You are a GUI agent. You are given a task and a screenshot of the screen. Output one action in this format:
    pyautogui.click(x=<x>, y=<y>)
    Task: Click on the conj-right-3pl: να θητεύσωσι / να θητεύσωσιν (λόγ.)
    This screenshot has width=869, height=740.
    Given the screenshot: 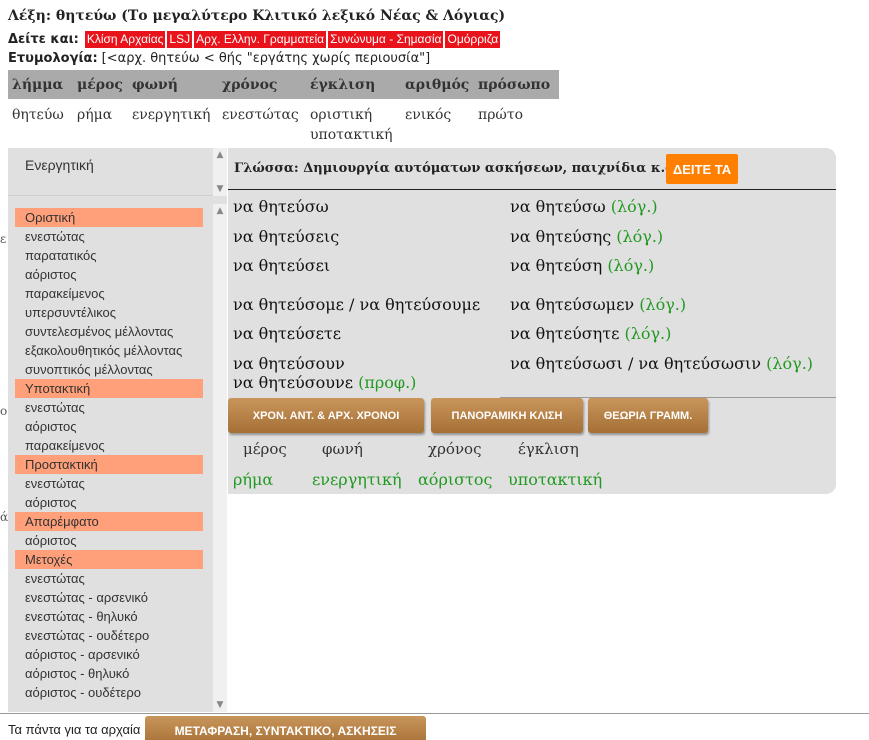 What is the action you would take?
    pyautogui.click(x=661, y=363)
    